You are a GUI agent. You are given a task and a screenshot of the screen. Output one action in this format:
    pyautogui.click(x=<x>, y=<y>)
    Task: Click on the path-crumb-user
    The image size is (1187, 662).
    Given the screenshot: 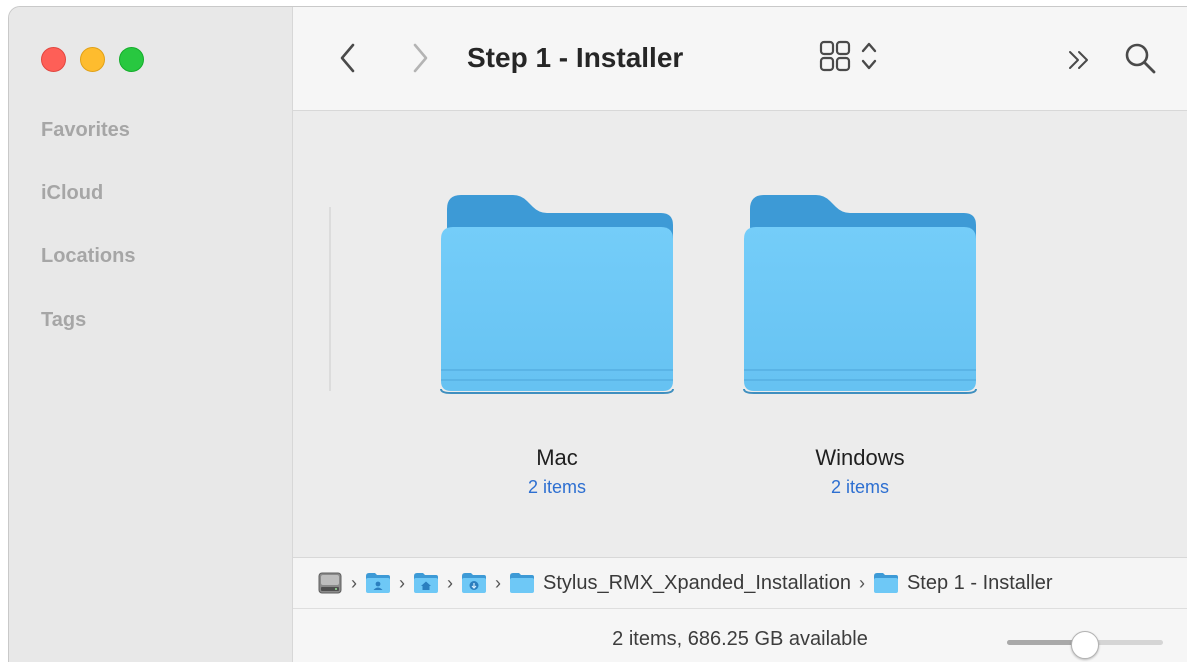 What is the action you would take?
    pyautogui.click(x=378, y=583)
    